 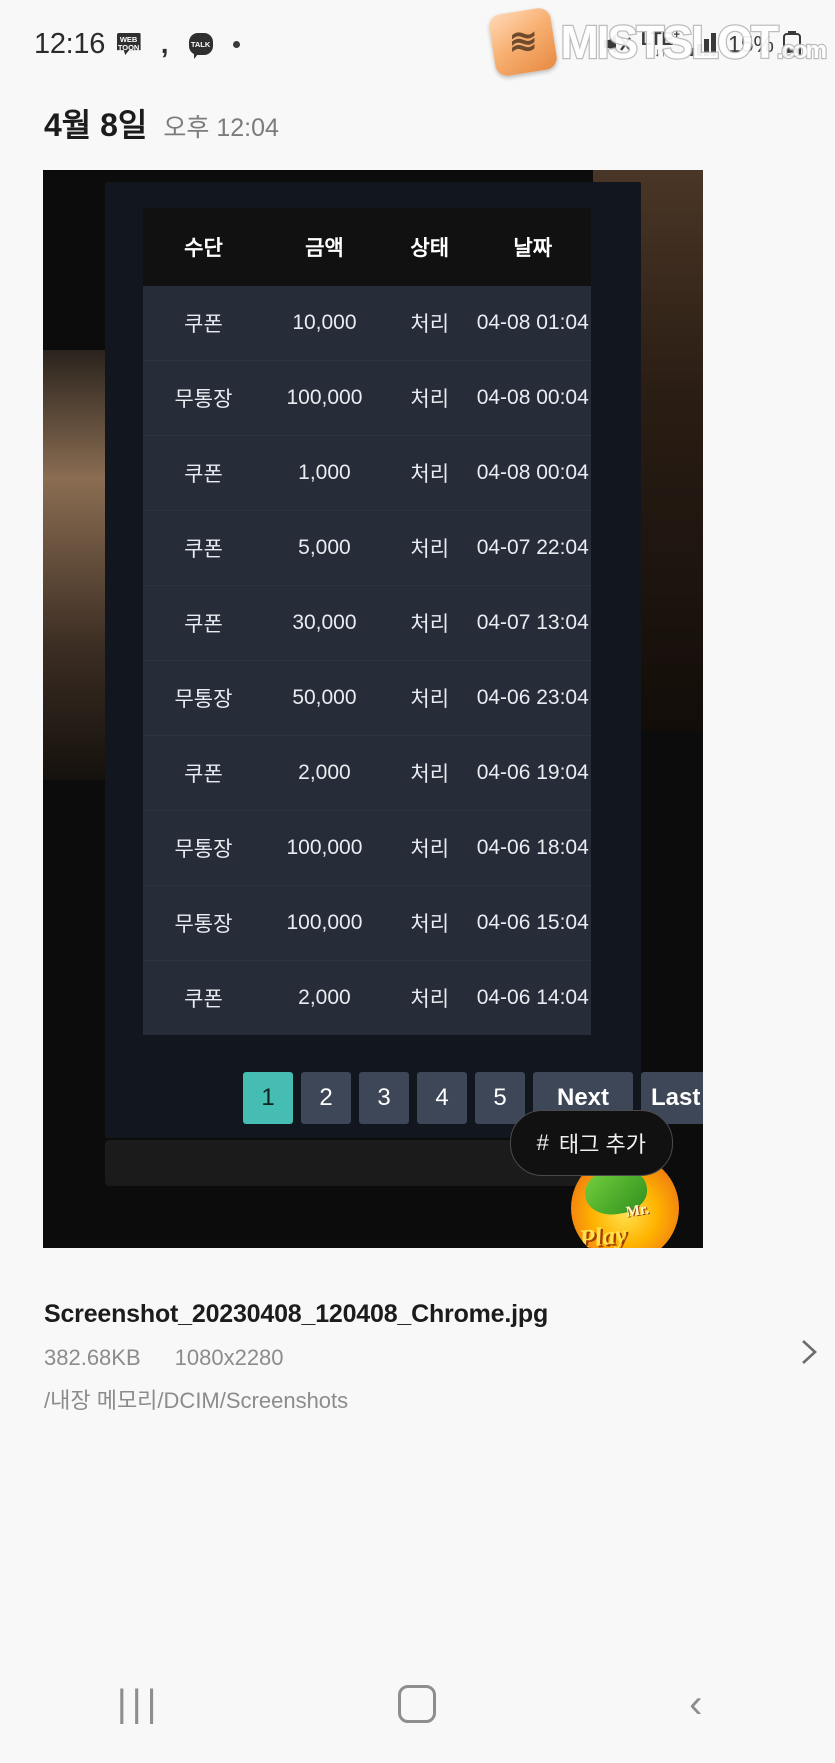 What do you see at coordinates (70, 43) in the screenshot?
I see `status-clock: 12:16` at bounding box center [70, 43].